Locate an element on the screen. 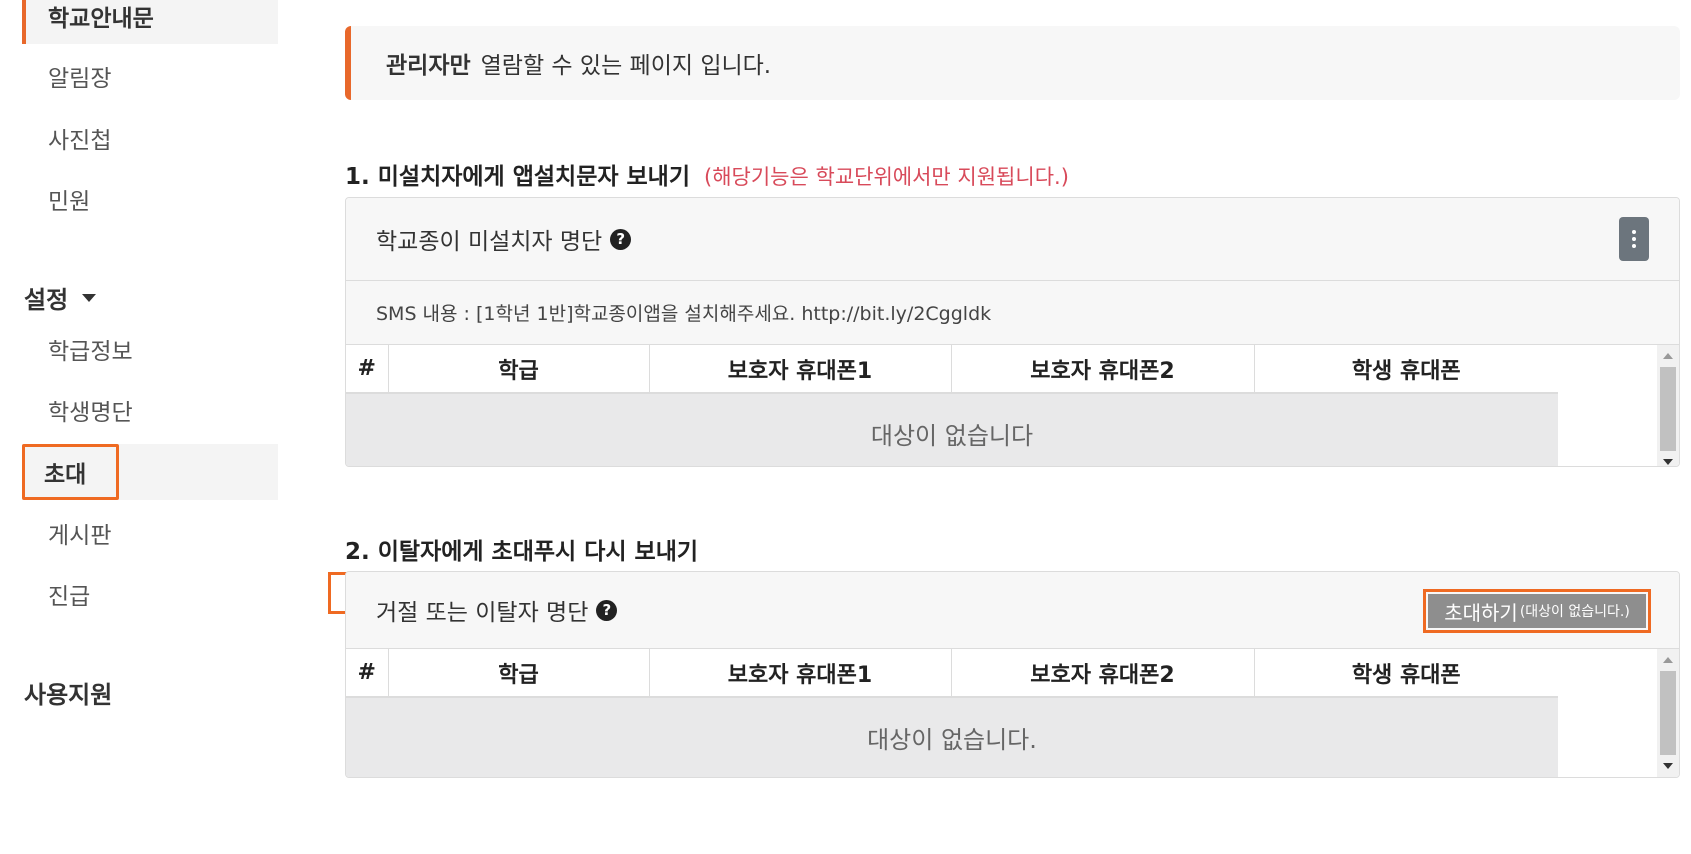 The height and width of the screenshot is (854, 1691). sidebar-section-settings: 설정 is located at coordinates (60, 297).